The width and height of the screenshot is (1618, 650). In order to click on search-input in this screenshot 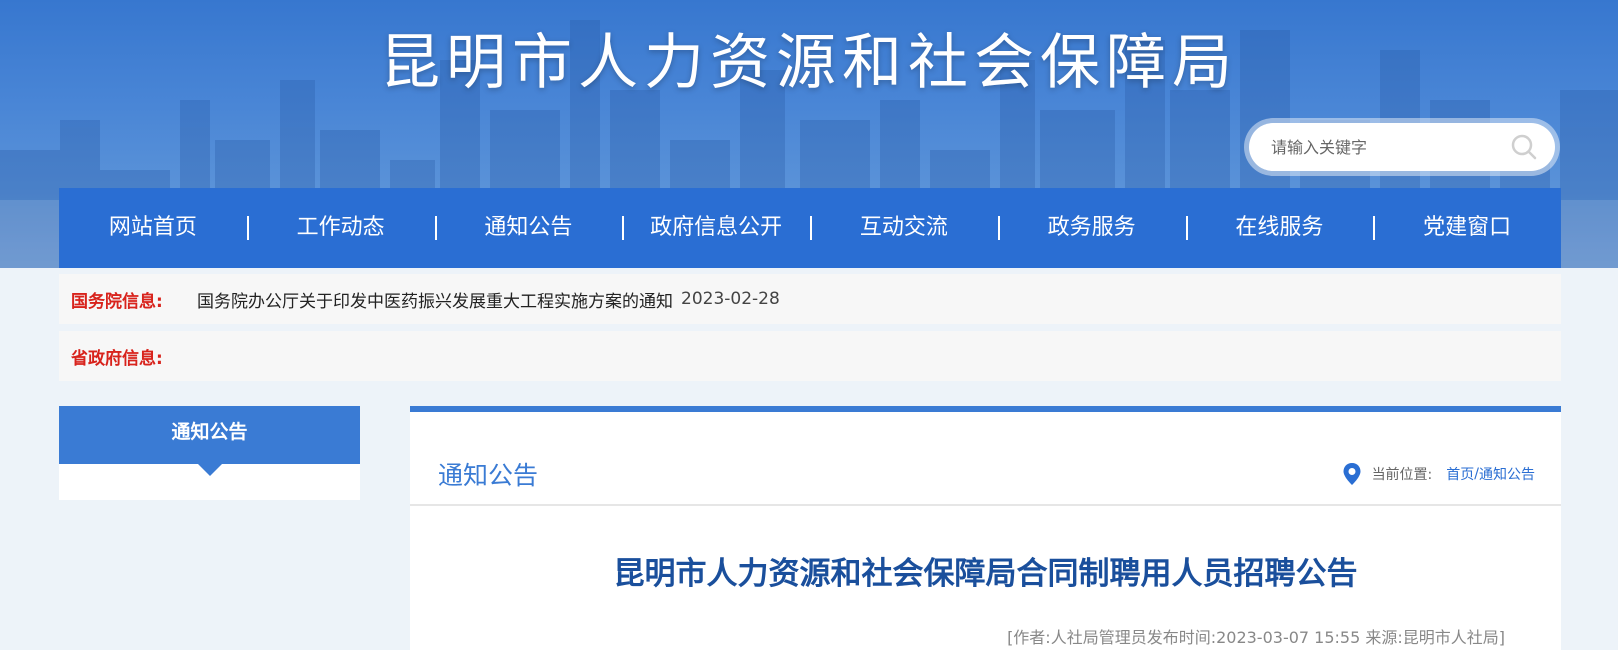, I will do `click(1381, 147)`.